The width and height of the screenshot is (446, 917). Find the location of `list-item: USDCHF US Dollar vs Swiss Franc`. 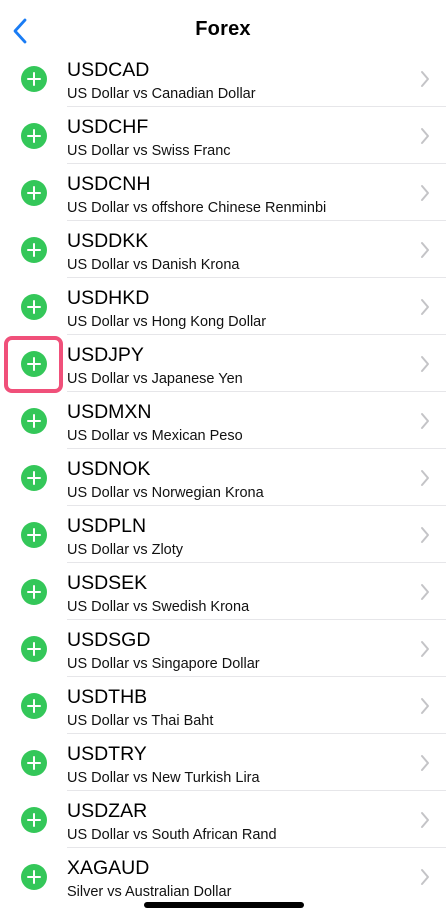

list-item: USDCHF US Dollar vs Swiss Franc is located at coordinates (223, 135).